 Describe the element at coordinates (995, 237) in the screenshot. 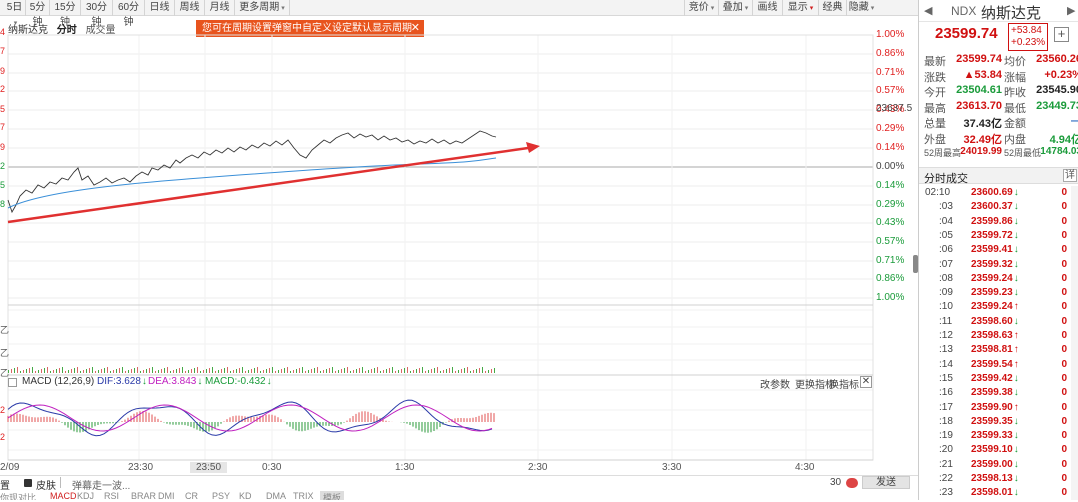

I see `tick-row: :05 23599.72↓ 0` at that location.